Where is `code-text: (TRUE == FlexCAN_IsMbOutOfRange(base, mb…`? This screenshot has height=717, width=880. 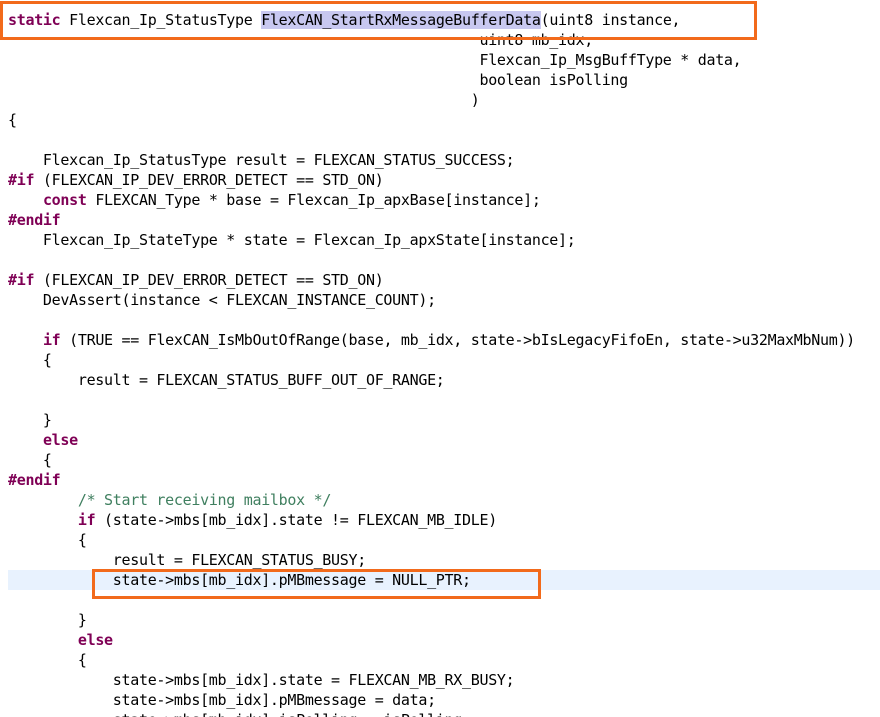 code-text: (TRUE == FlexCAN_IsMbOutOfRange(base, mb… is located at coordinates (457, 340).